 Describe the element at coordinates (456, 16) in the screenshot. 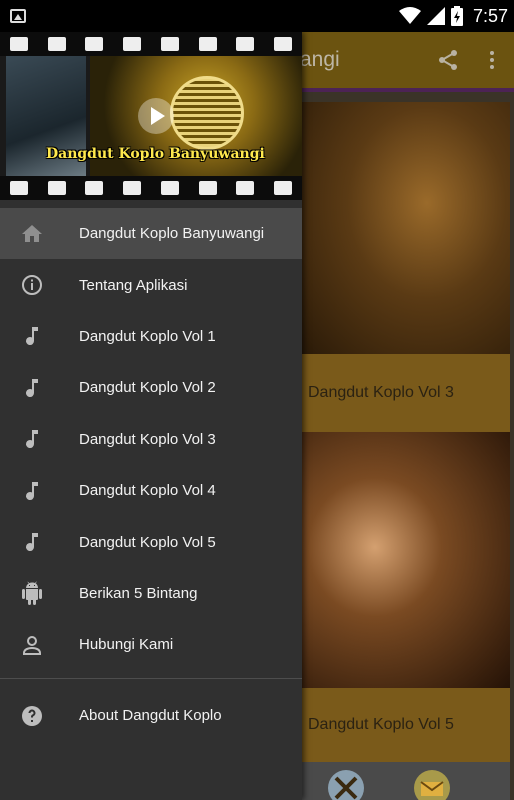

I see `battery-icon` at that location.